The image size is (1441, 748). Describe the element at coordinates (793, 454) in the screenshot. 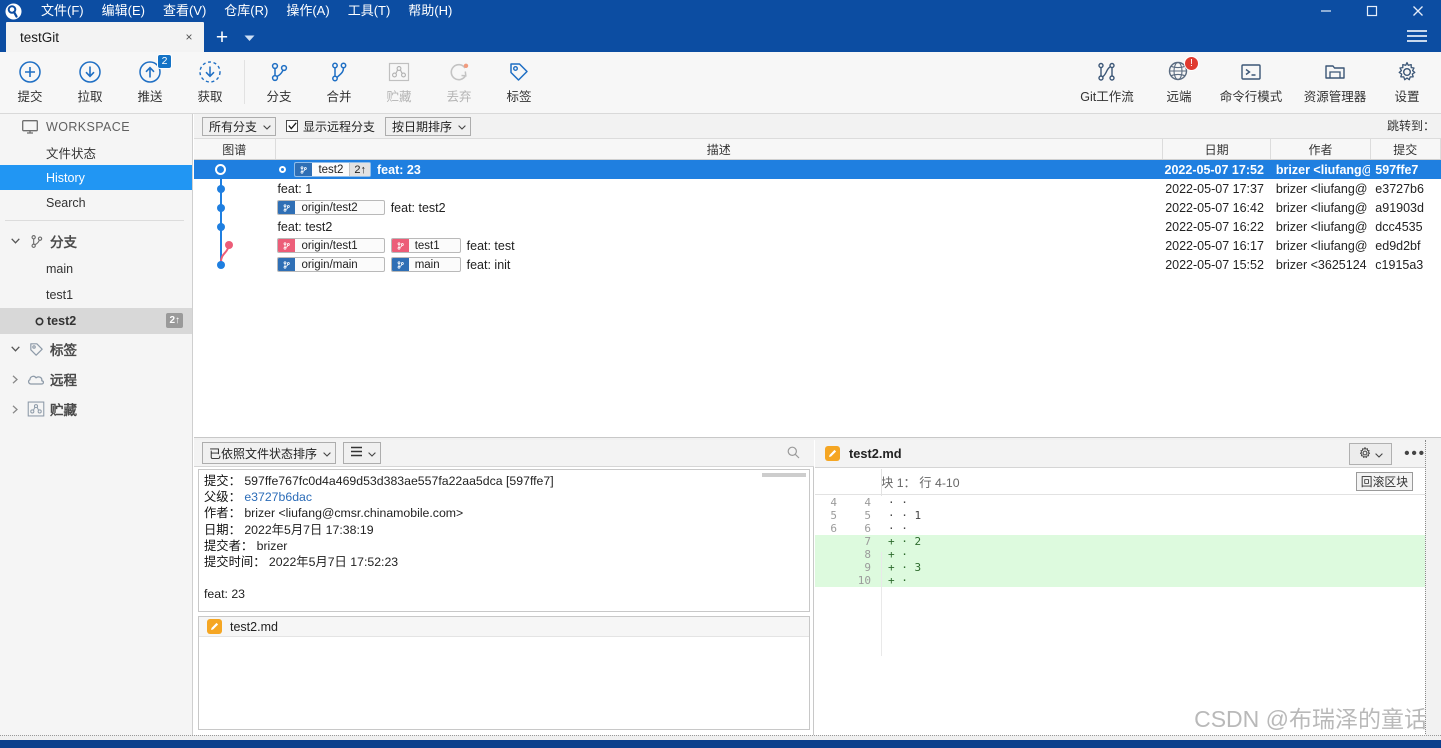

I see `search-icon` at that location.